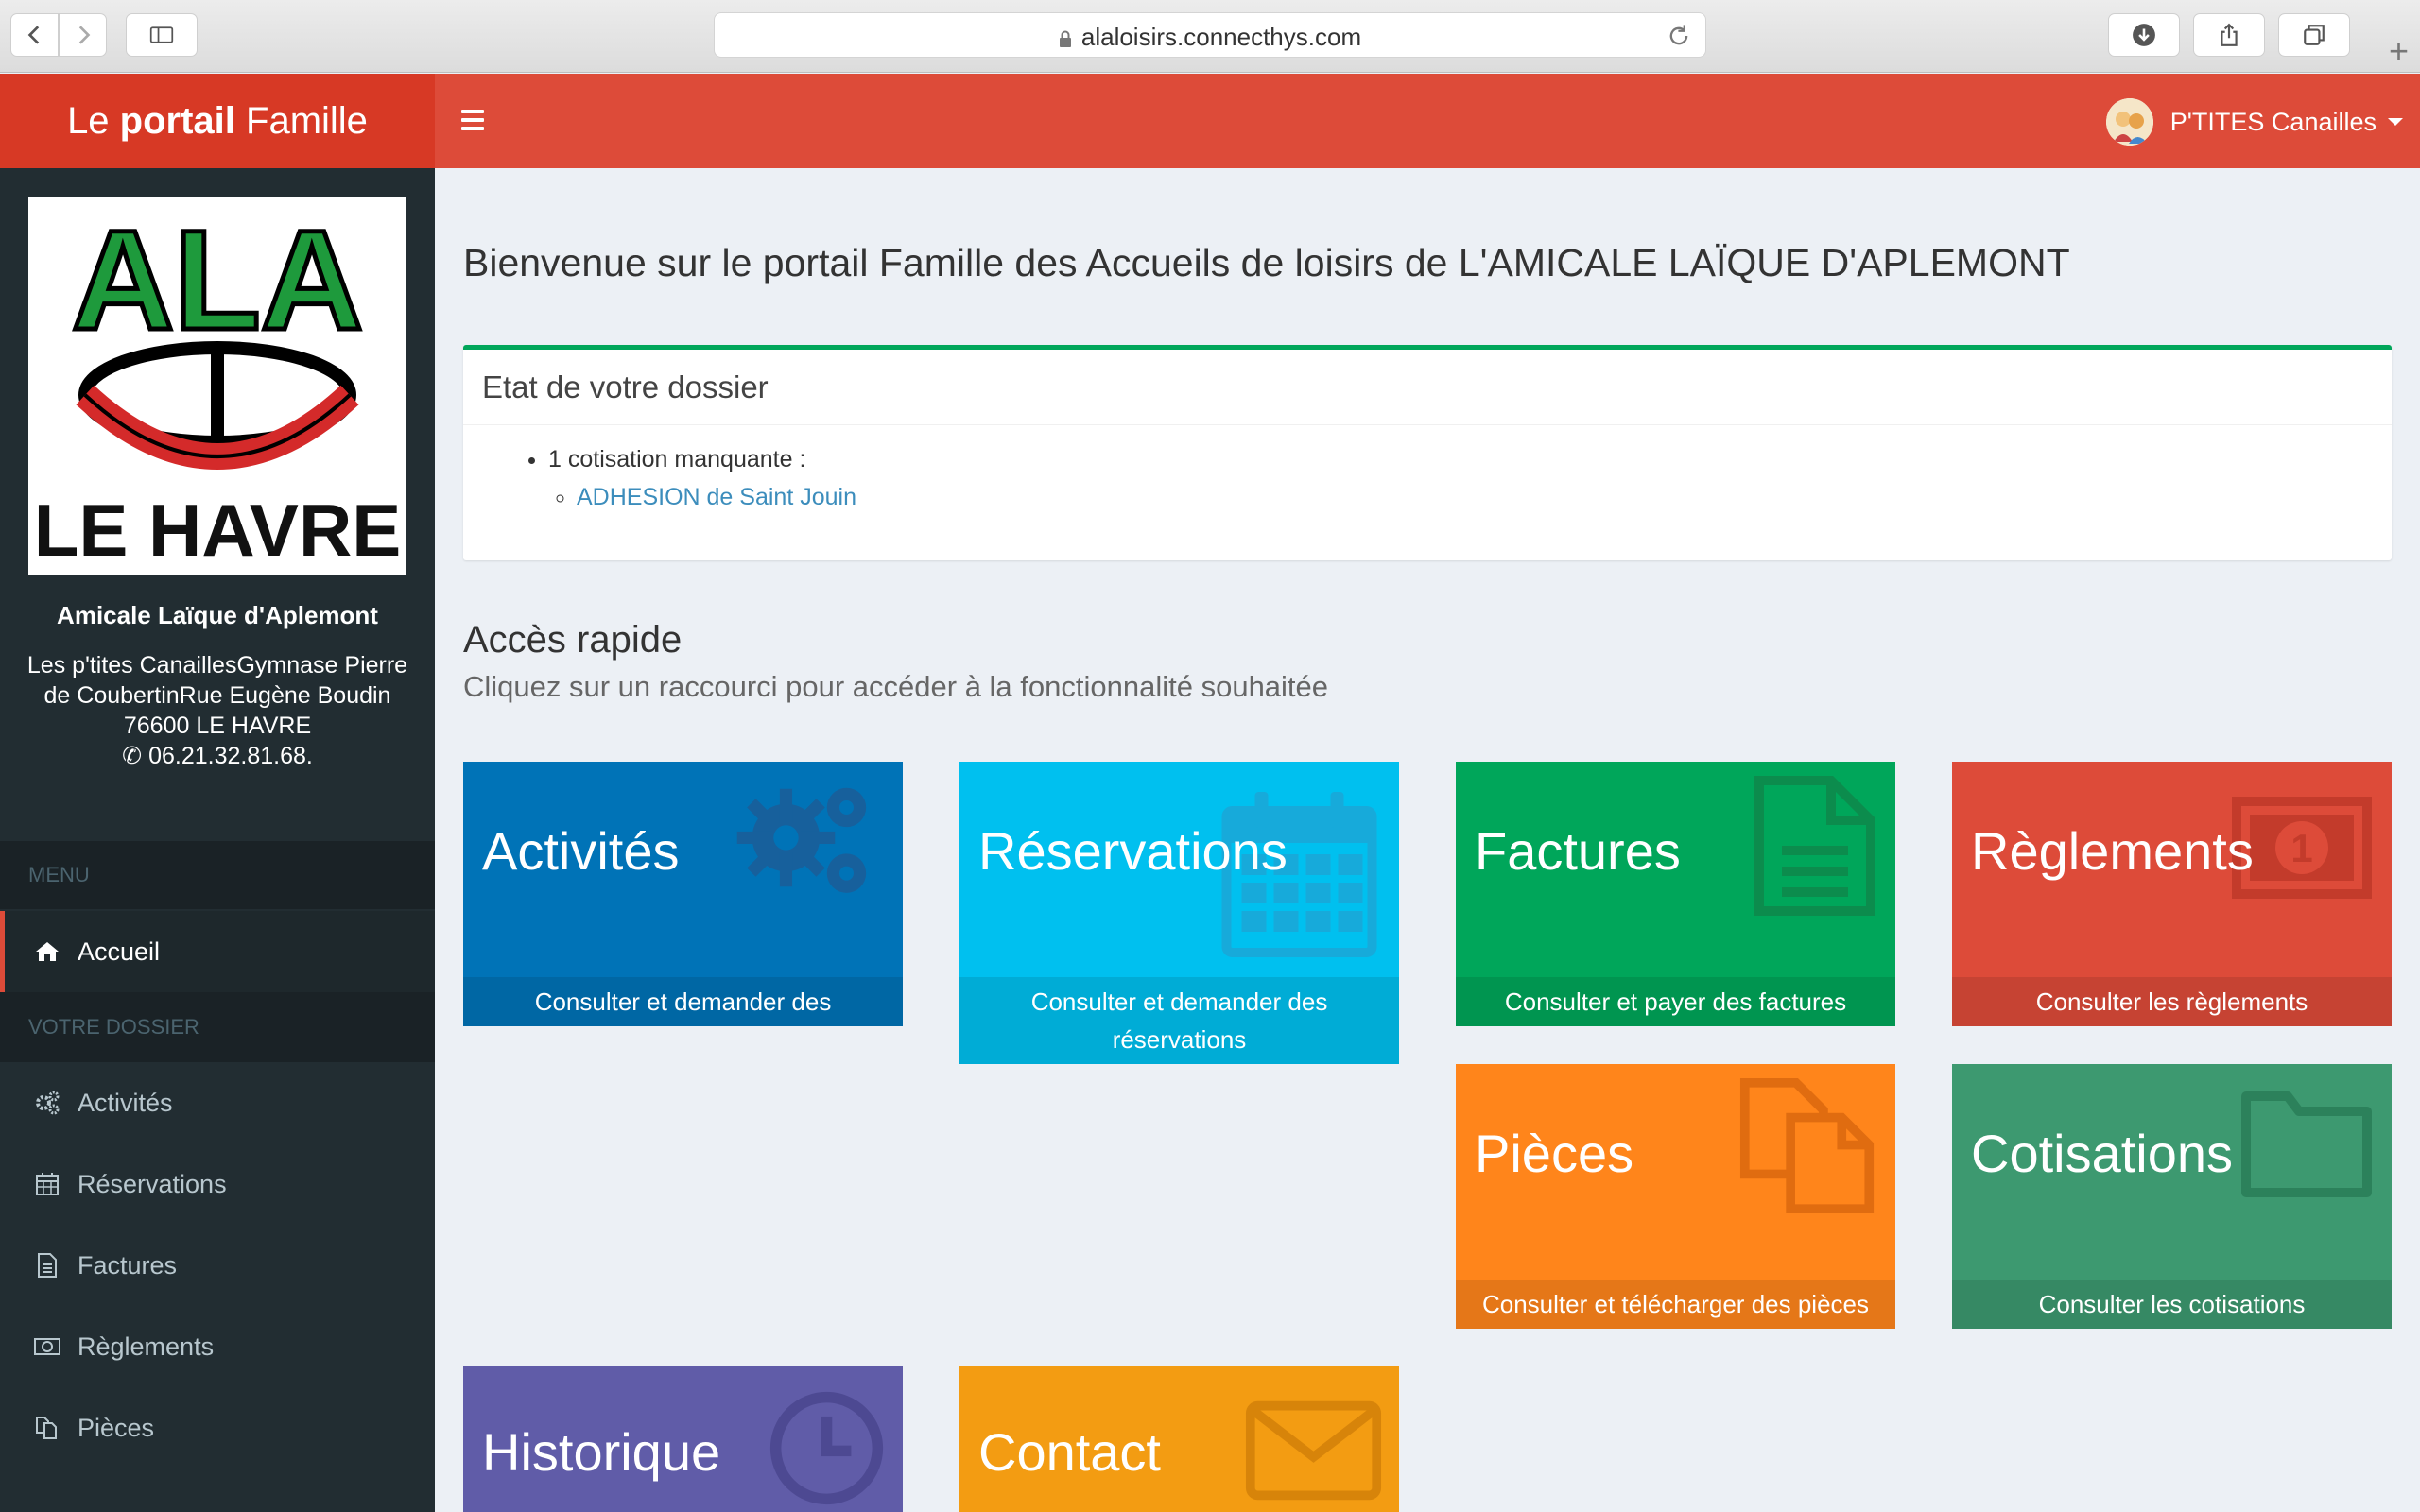  I want to click on sidebar-item-factures: Factures, so click(218, 1265).